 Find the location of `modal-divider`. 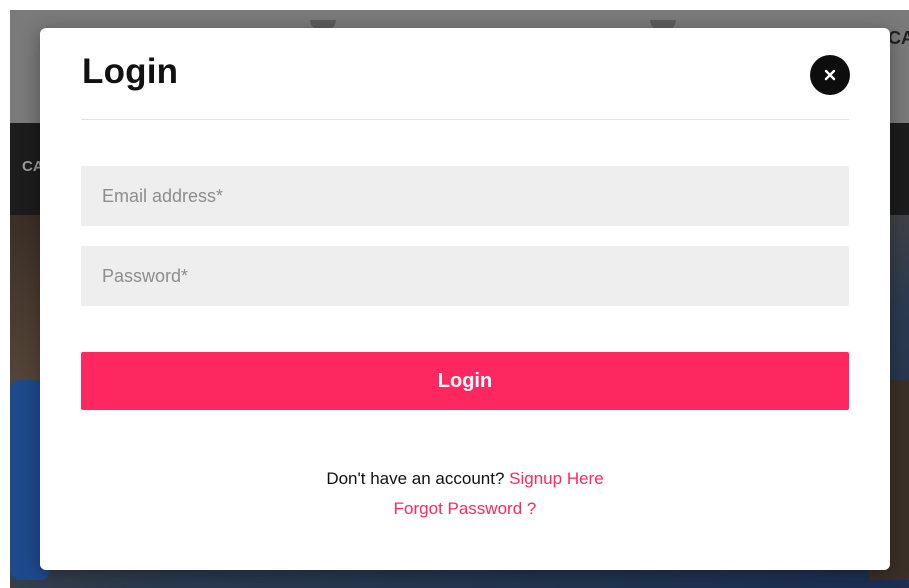

modal-divider is located at coordinates (465, 119).